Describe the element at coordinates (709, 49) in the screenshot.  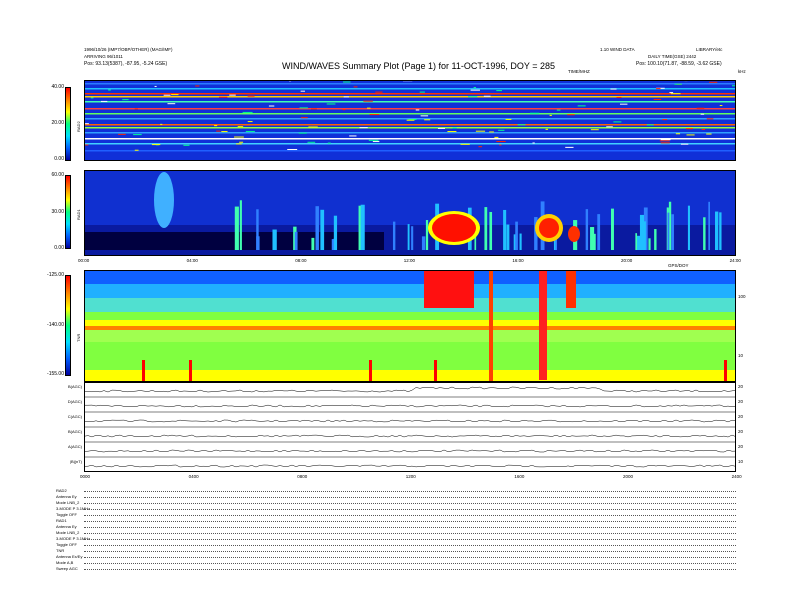
I see `header-right-line1b: LIBRARY/etc` at that location.